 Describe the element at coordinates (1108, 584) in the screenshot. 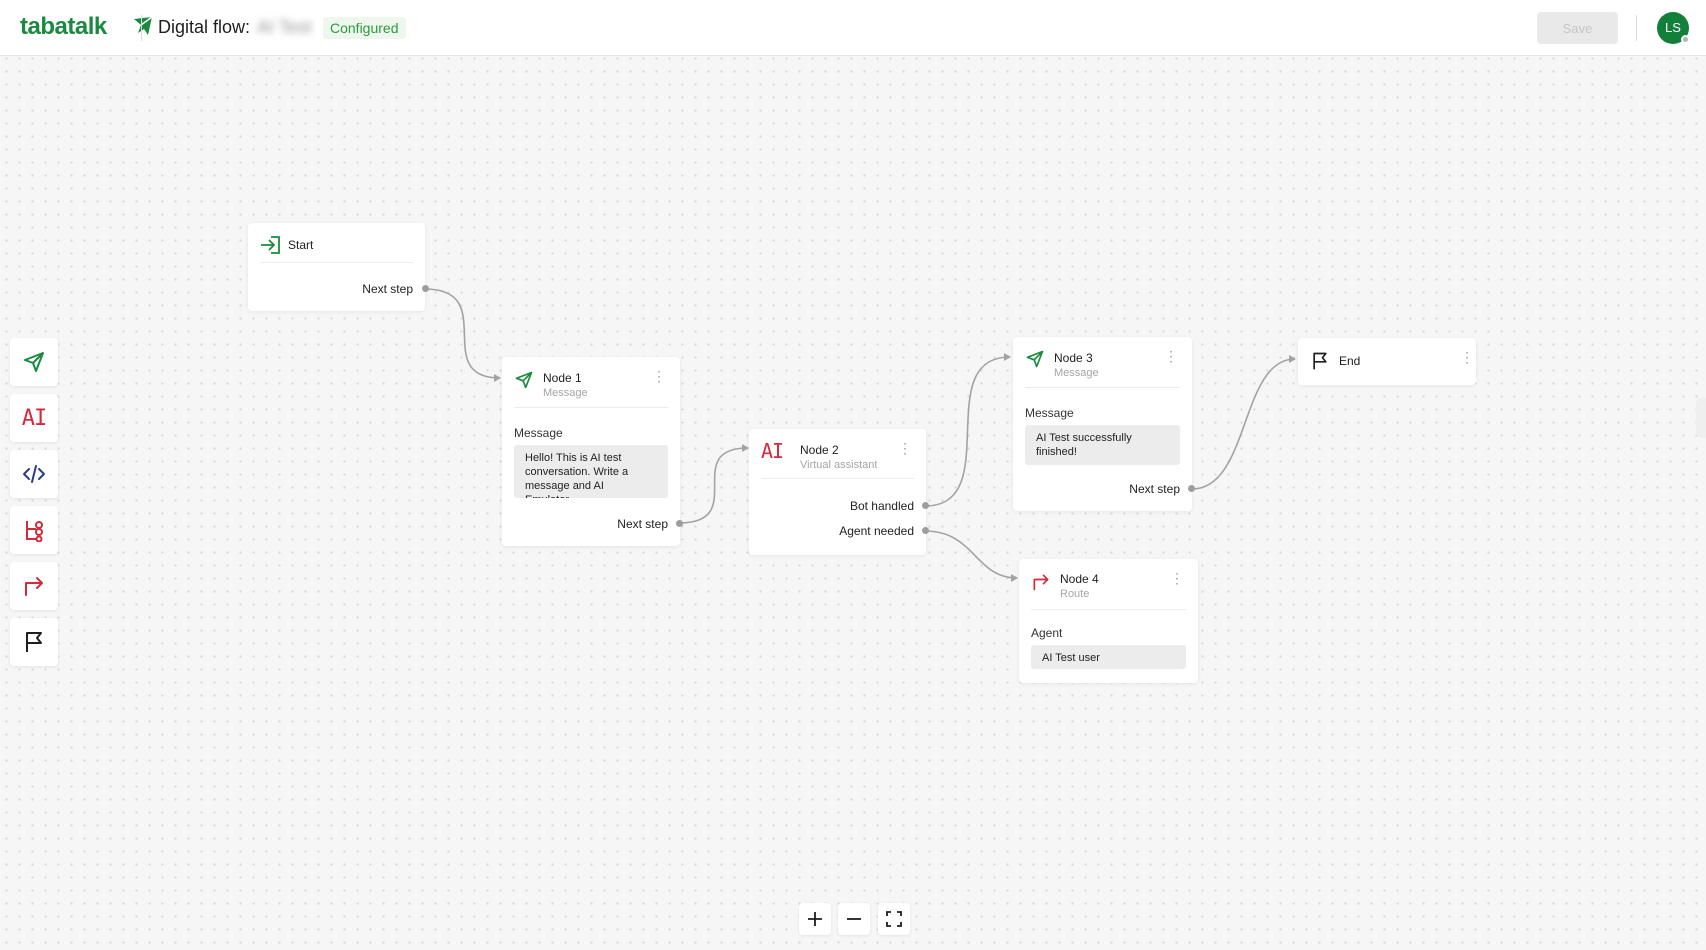

I see `node-header: Node 4 Route ⋮` at that location.